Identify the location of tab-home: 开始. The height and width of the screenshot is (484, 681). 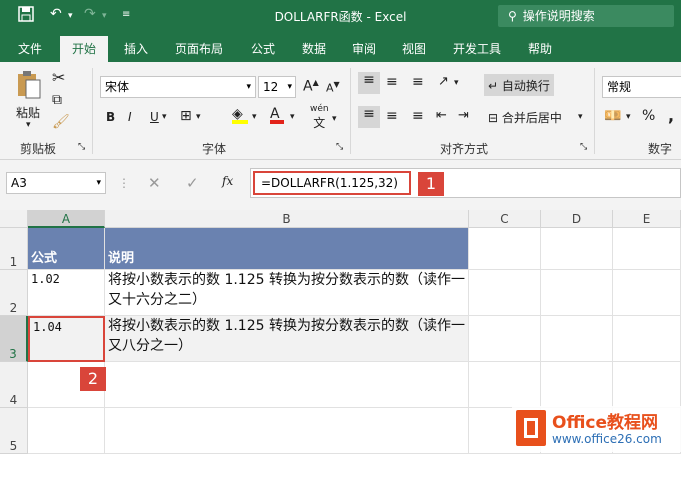
(84, 49).